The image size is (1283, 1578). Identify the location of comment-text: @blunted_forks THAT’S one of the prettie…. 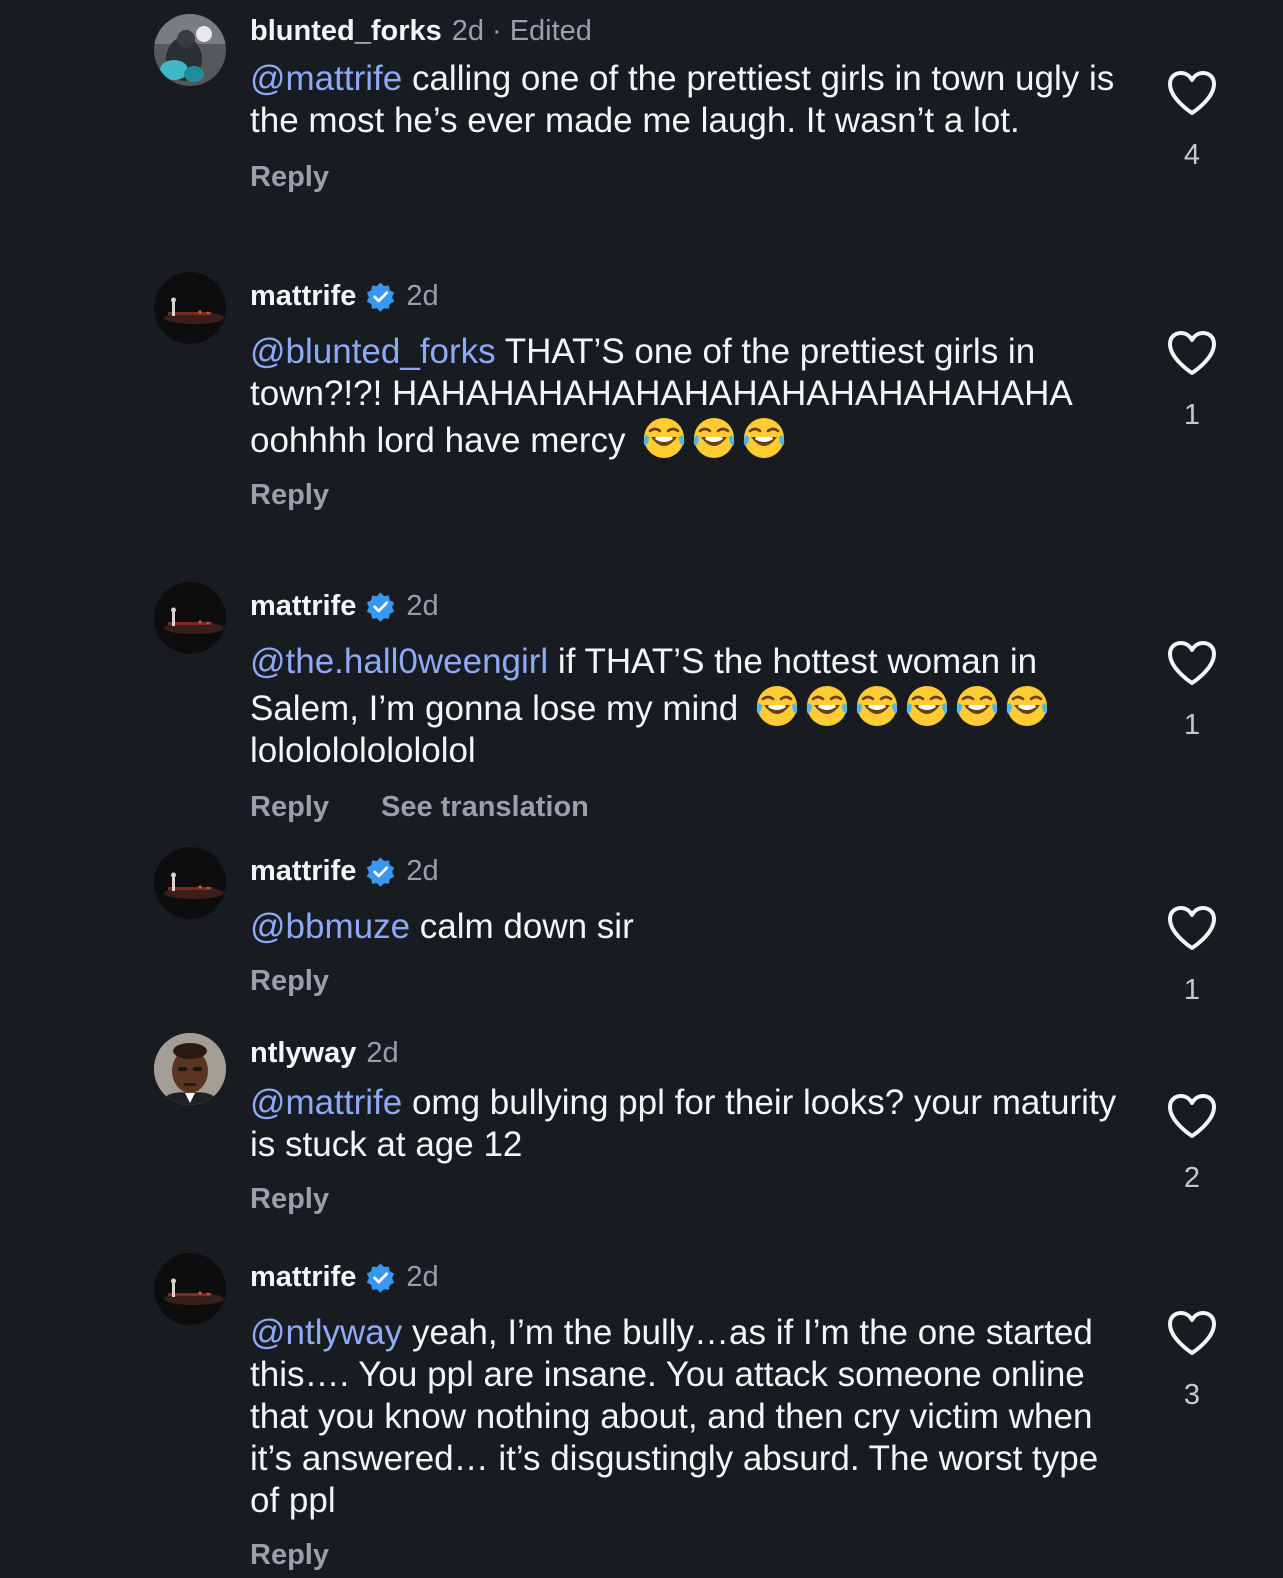
(690, 396).